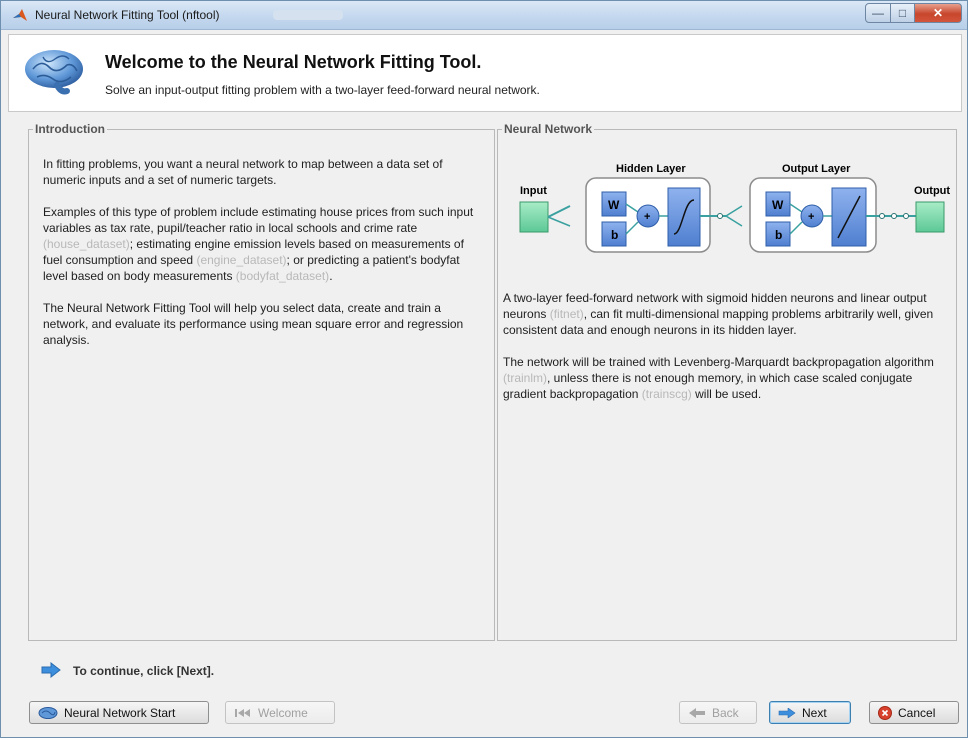 The height and width of the screenshot is (740, 970). I want to click on cancel-button: Cancel, so click(914, 712).